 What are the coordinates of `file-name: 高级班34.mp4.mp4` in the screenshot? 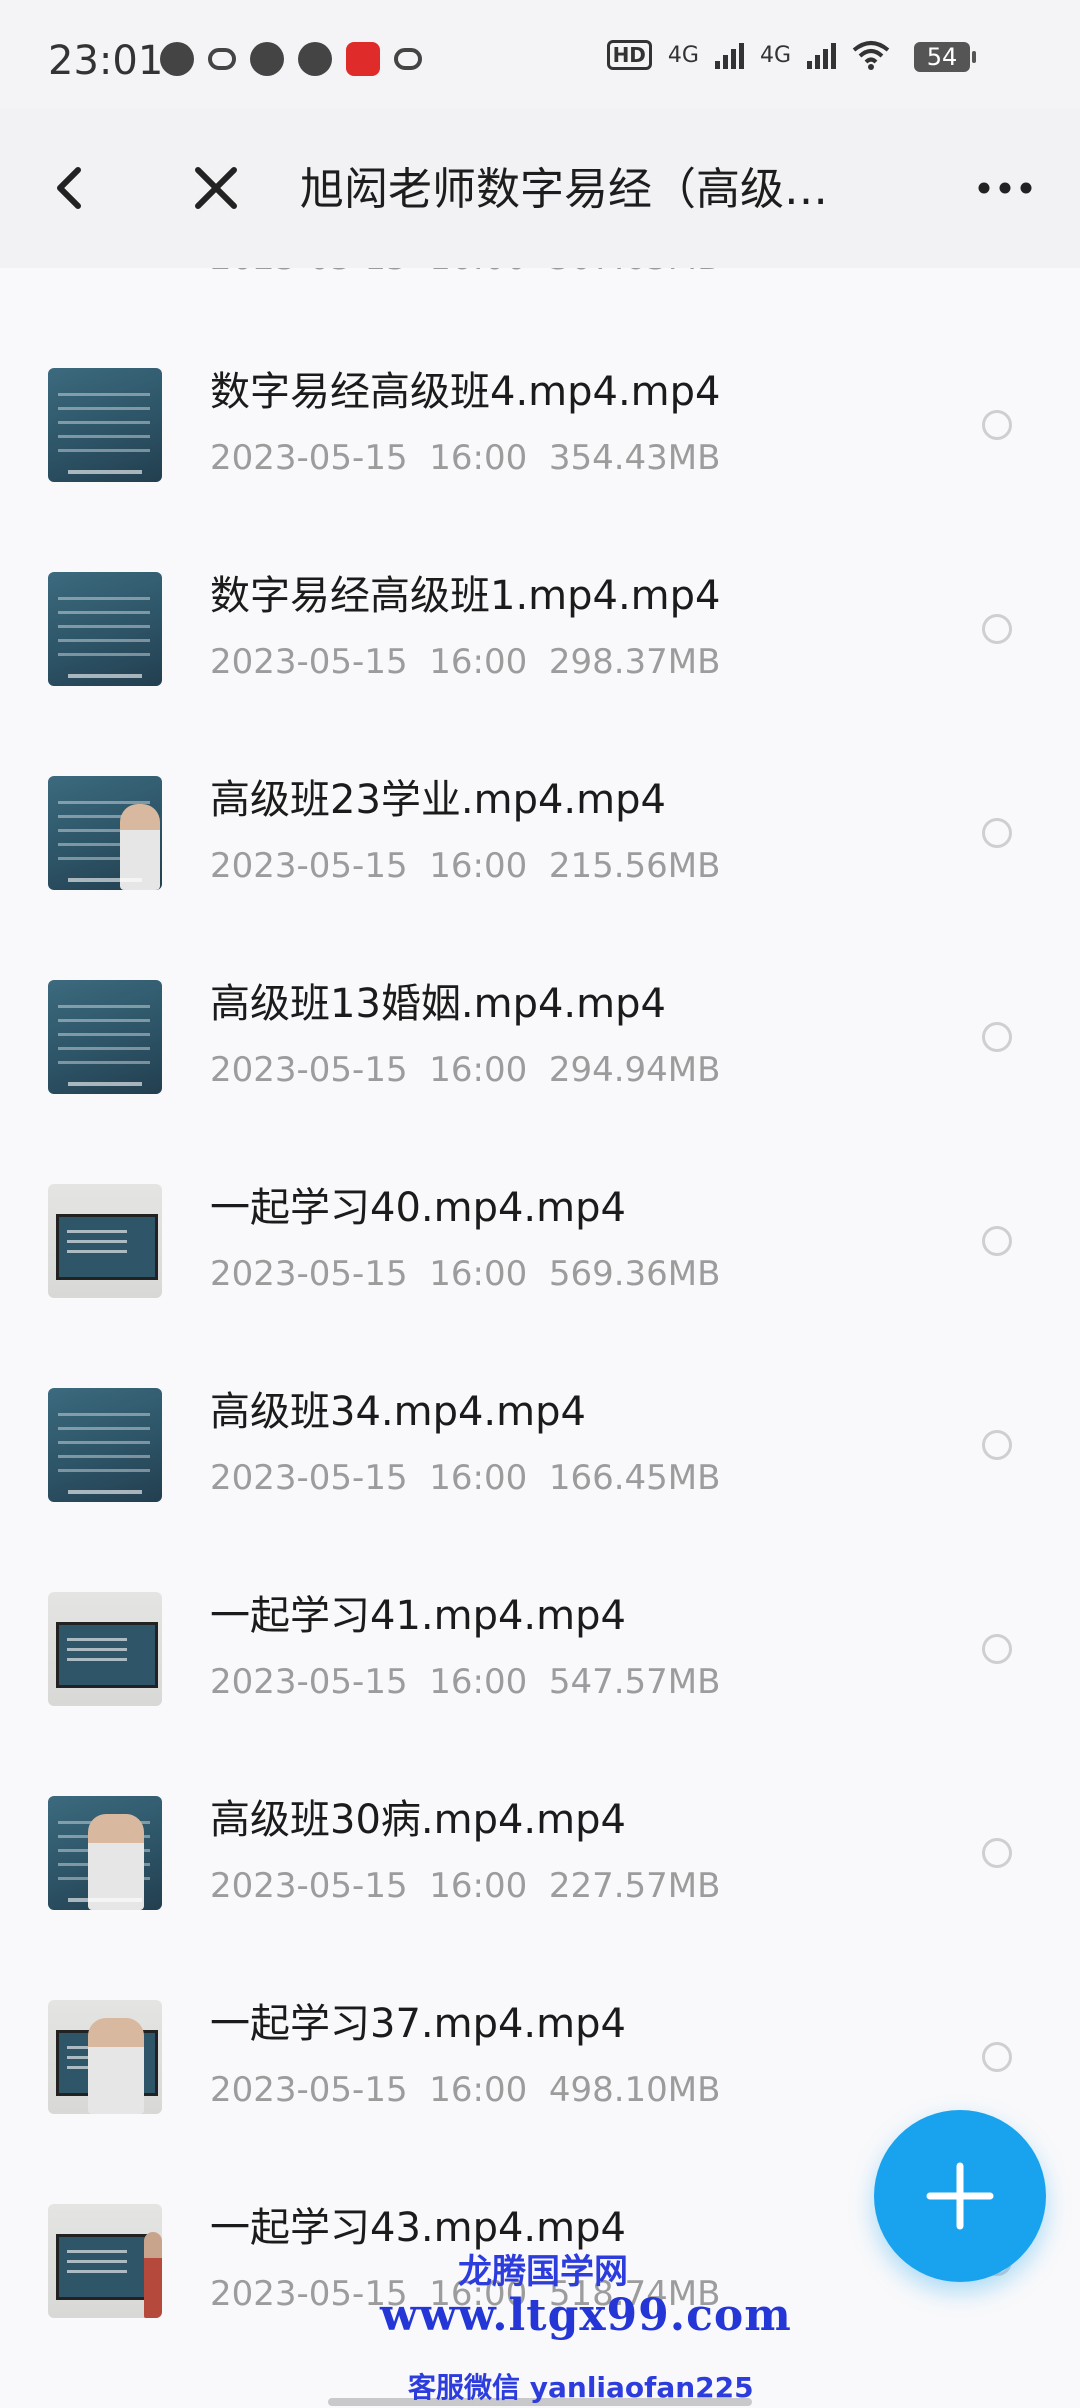 It's located at (398, 1412).